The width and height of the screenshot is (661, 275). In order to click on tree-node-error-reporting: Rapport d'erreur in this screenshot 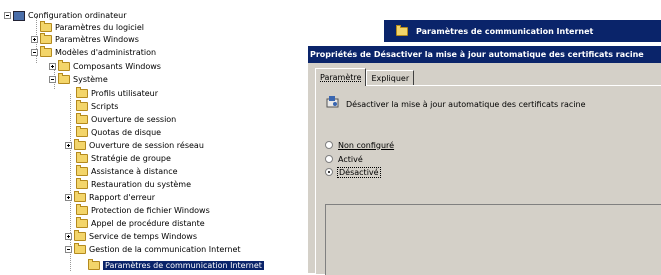, I will do `click(110, 197)`.